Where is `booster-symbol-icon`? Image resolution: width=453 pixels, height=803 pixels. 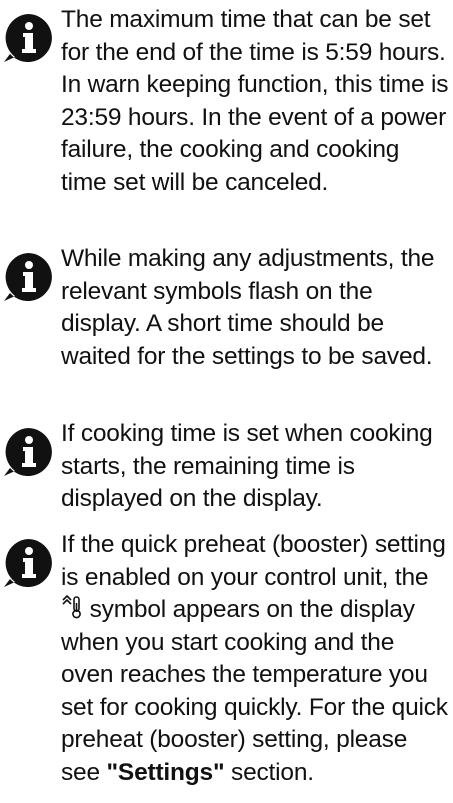 booster-symbol-icon is located at coordinates (71, 607).